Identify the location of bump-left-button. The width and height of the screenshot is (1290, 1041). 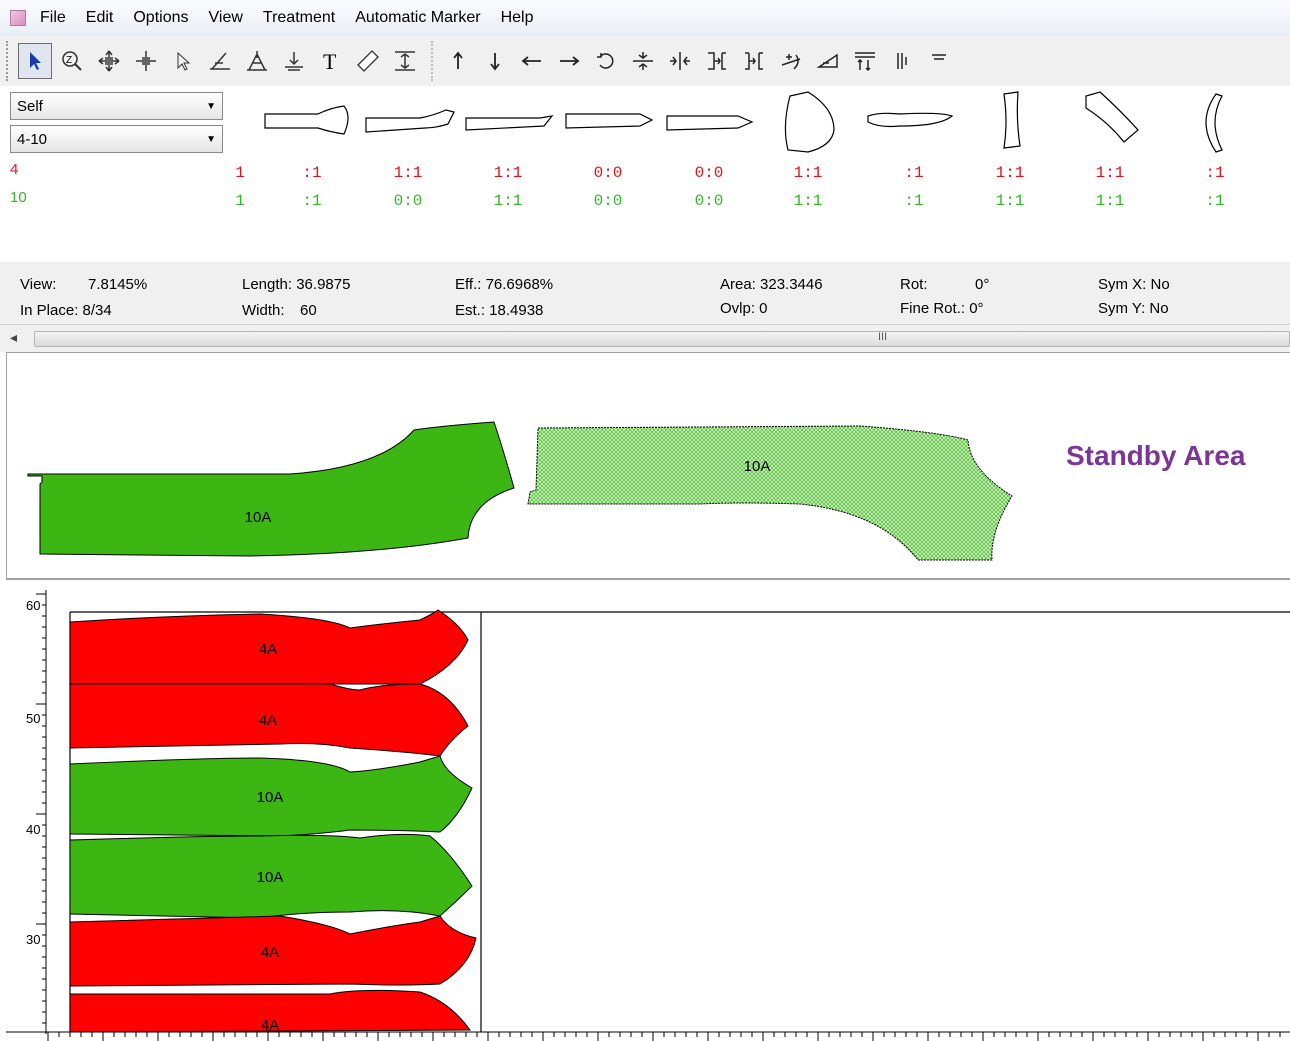
(754, 61).